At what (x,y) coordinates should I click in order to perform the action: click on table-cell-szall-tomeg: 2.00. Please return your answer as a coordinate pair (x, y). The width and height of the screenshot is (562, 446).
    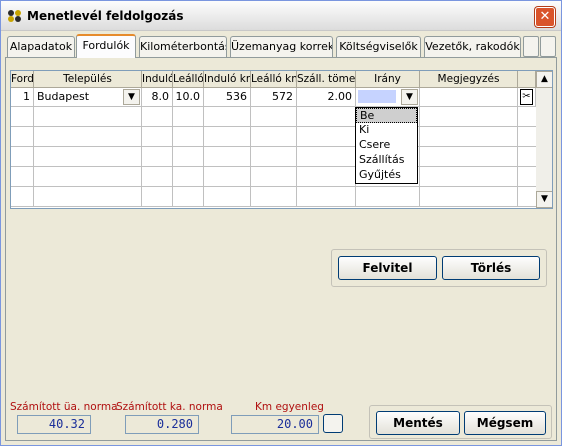
    Looking at the image, I should click on (326, 97).